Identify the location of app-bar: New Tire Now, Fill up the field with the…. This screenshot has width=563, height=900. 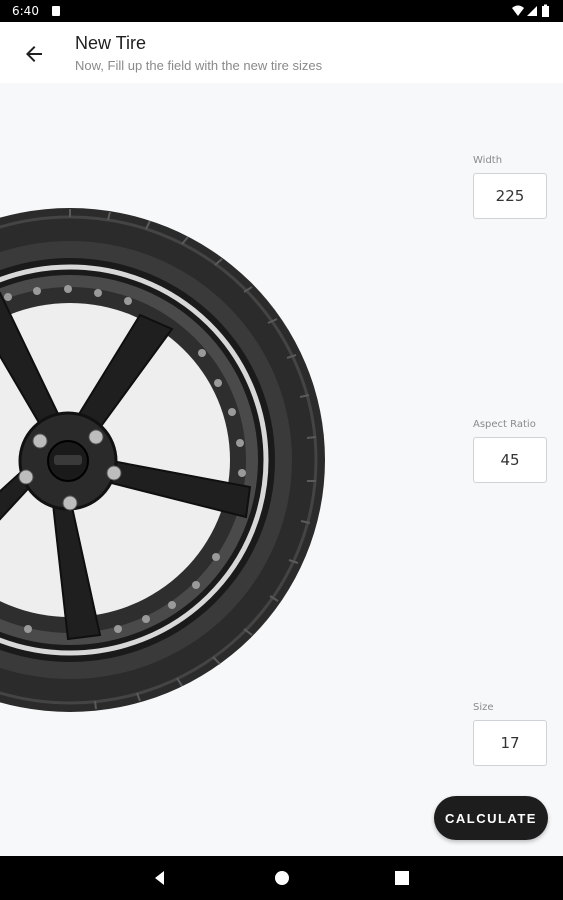
(281, 52).